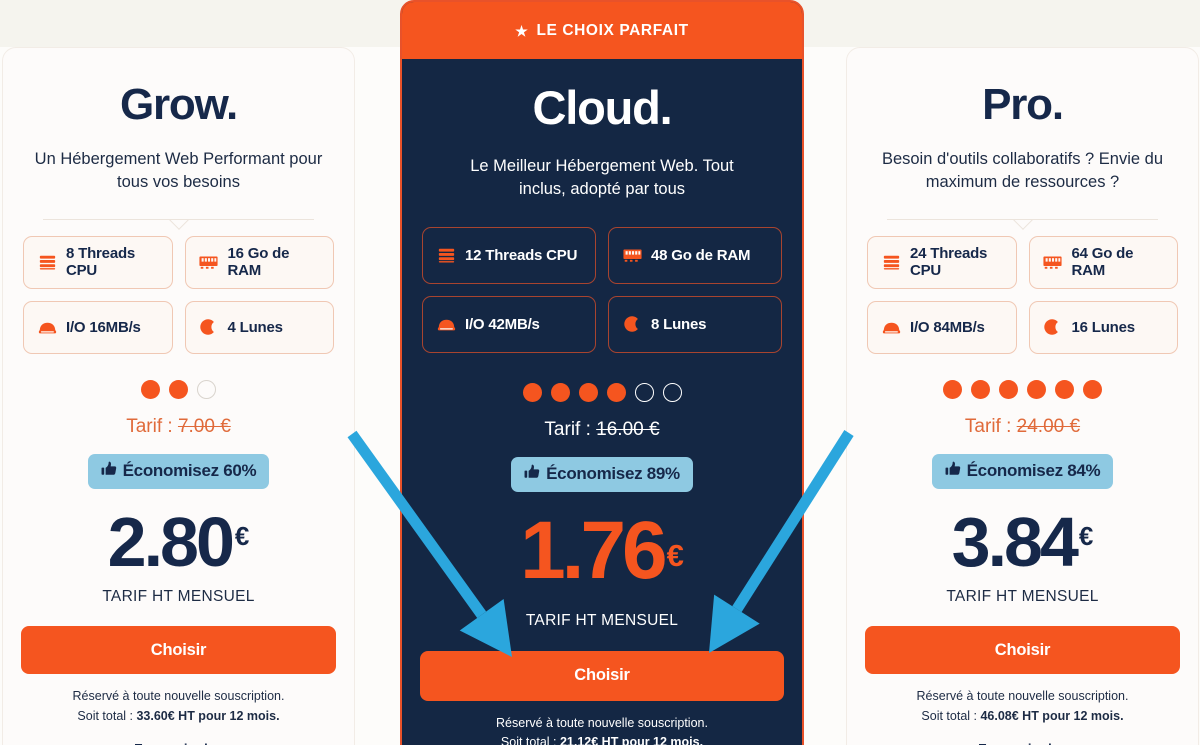 The width and height of the screenshot is (1200, 745). What do you see at coordinates (509, 255) in the screenshot?
I see `spec-item-cpu: 12 Threads CPU` at bounding box center [509, 255].